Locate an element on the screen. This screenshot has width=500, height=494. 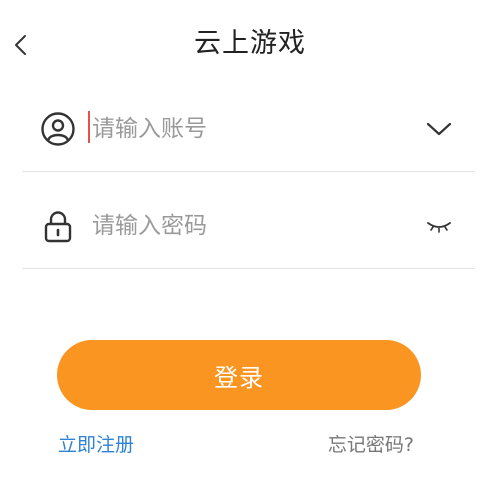
page-title: 云上游戏 is located at coordinates (250, 43).